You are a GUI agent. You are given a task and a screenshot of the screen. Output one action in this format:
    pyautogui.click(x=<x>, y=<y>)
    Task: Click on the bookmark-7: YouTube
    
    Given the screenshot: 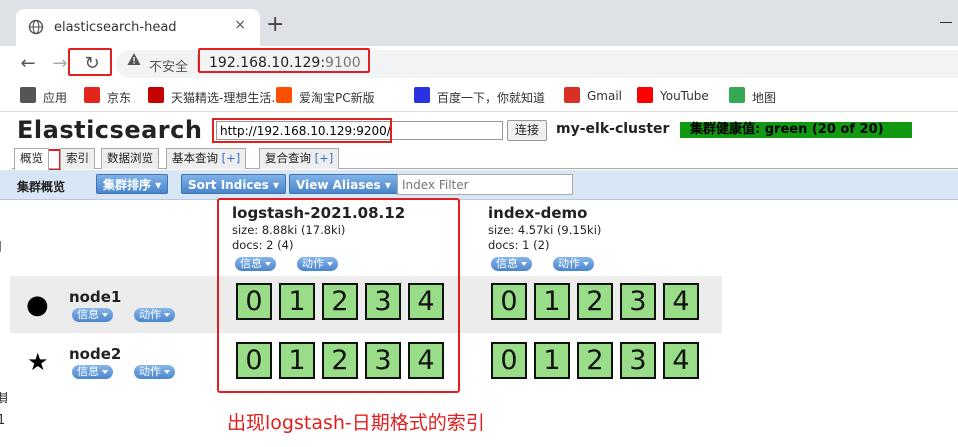 What is the action you would take?
    pyautogui.click(x=684, y=96)
    